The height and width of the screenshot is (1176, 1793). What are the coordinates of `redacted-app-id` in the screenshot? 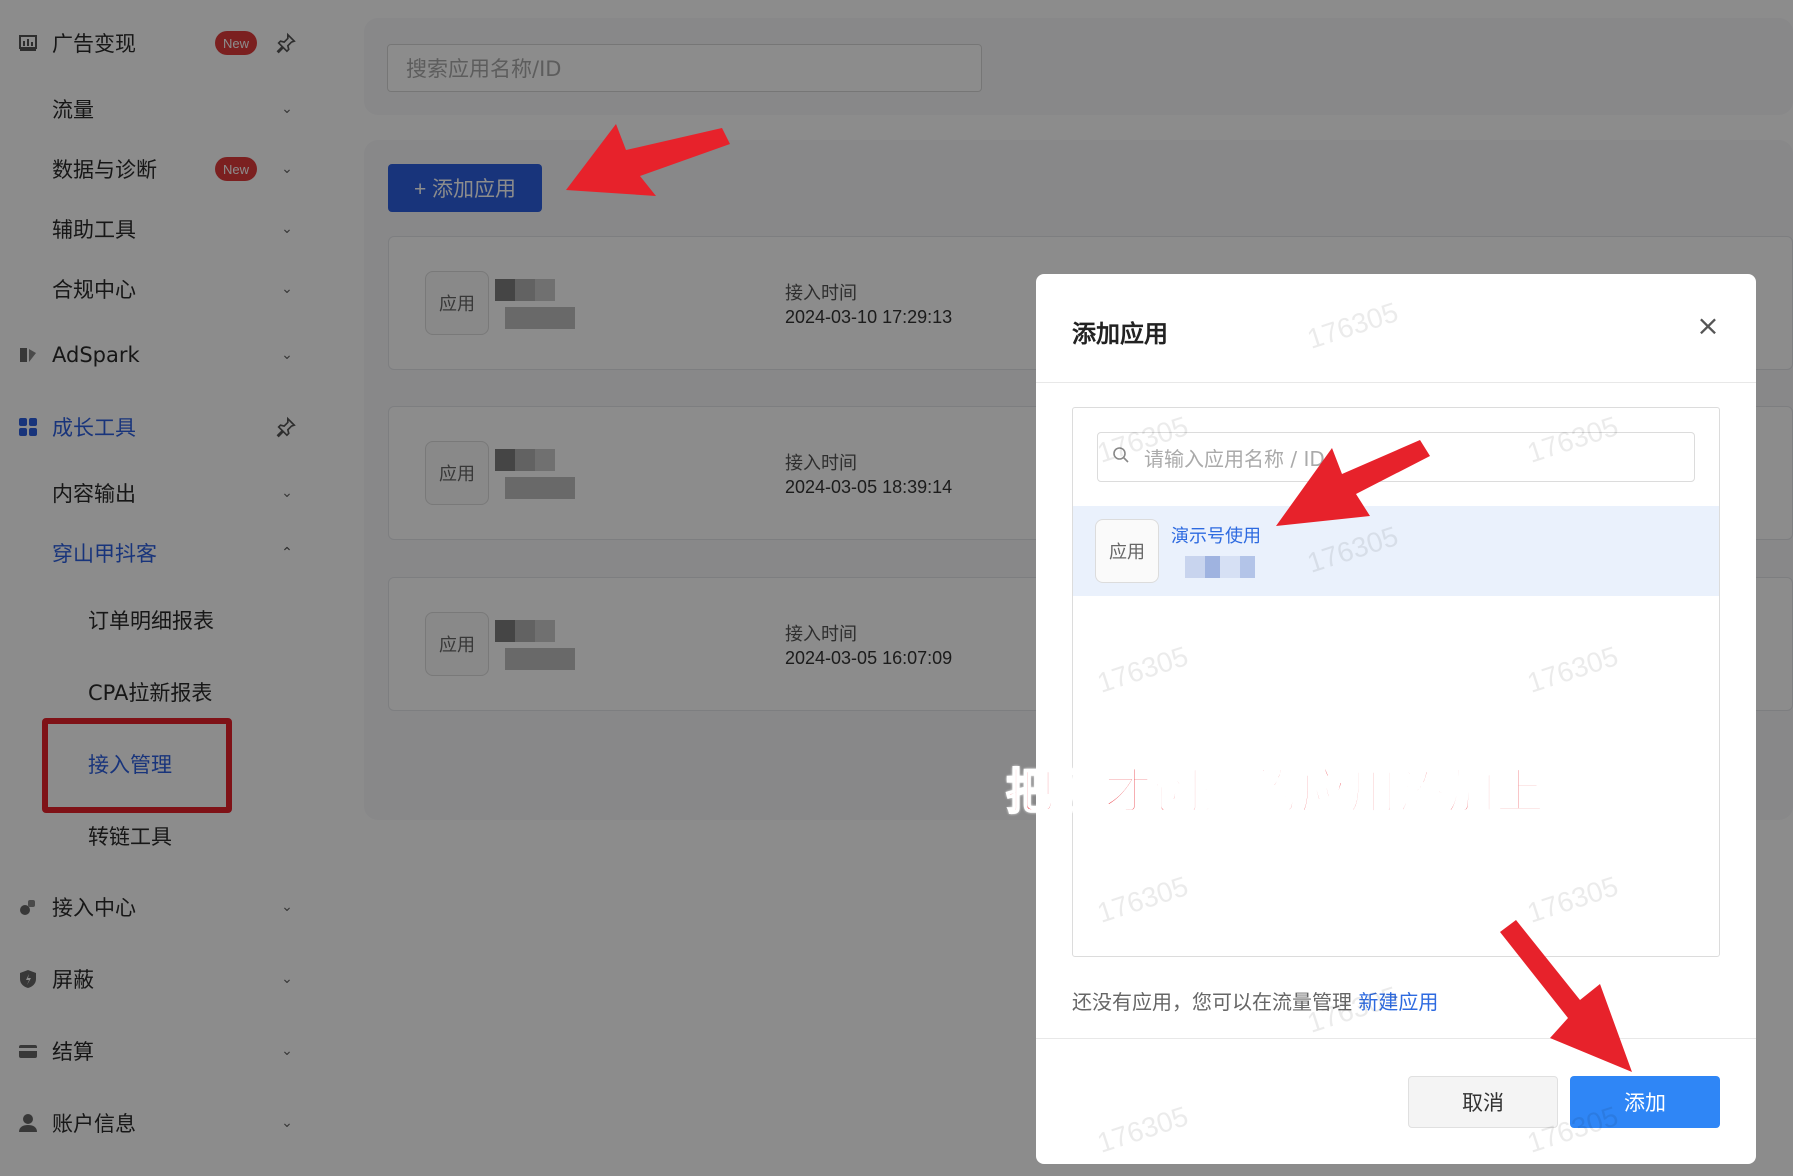 It's located at (1220, 567).